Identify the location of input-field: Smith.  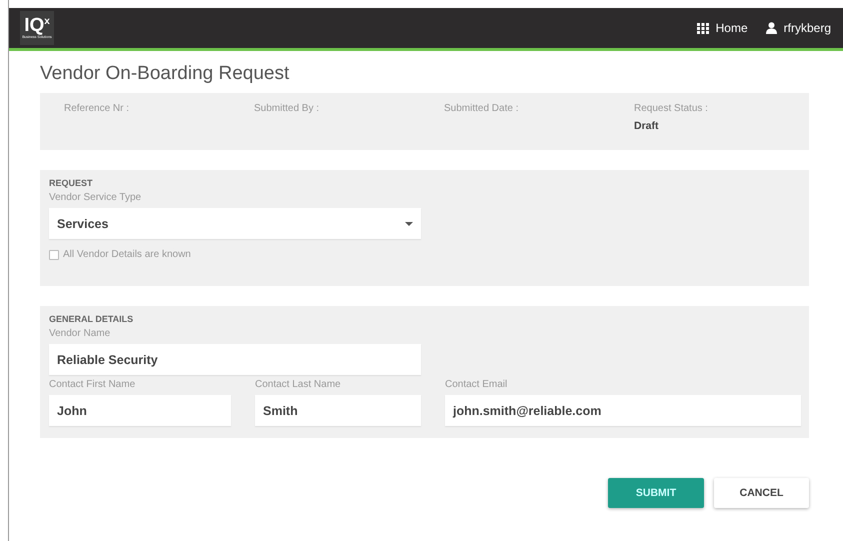
(338, 410).